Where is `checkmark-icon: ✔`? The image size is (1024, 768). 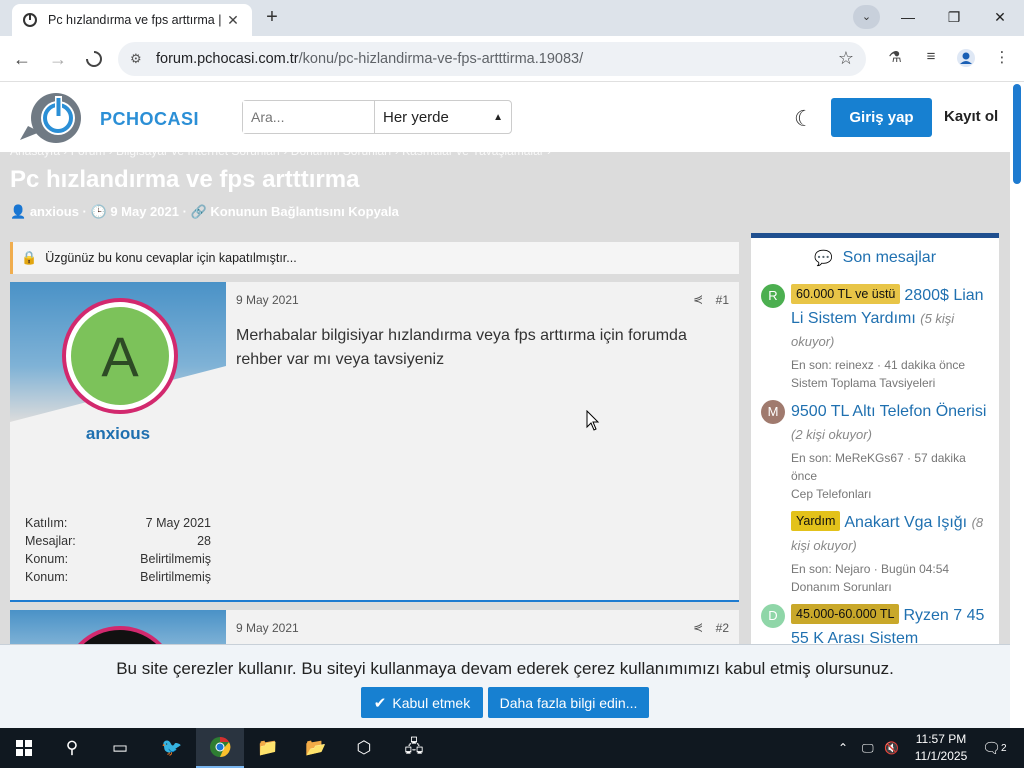 checkmark-icon: ✔ is located at coordinates (380, 703).